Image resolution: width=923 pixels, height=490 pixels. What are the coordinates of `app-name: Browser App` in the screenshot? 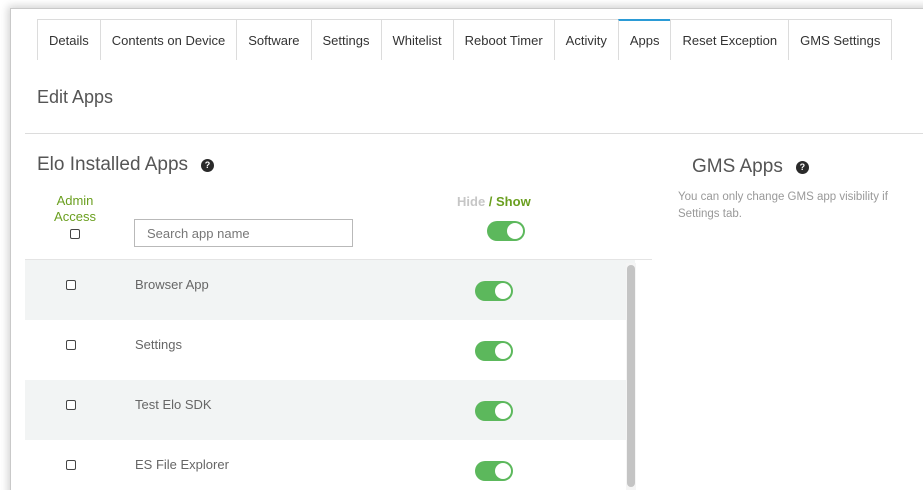 It's located at (172, 284).